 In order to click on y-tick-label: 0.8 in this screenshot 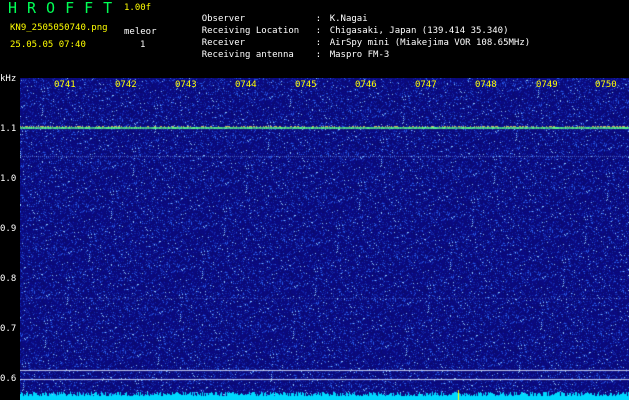, I will do `click(8, 279)`.